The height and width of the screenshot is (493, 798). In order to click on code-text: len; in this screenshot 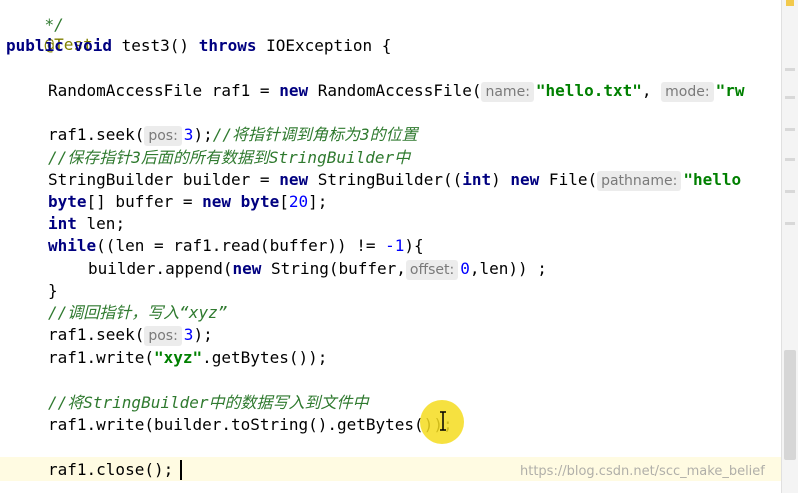, I will do `click(101, 223)`.